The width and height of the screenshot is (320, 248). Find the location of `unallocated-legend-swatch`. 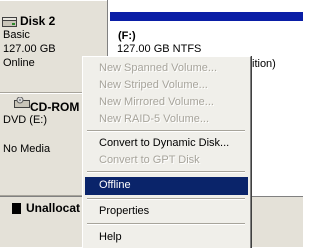

unallocated-legend-swatch is located at coordinates (16, 208).